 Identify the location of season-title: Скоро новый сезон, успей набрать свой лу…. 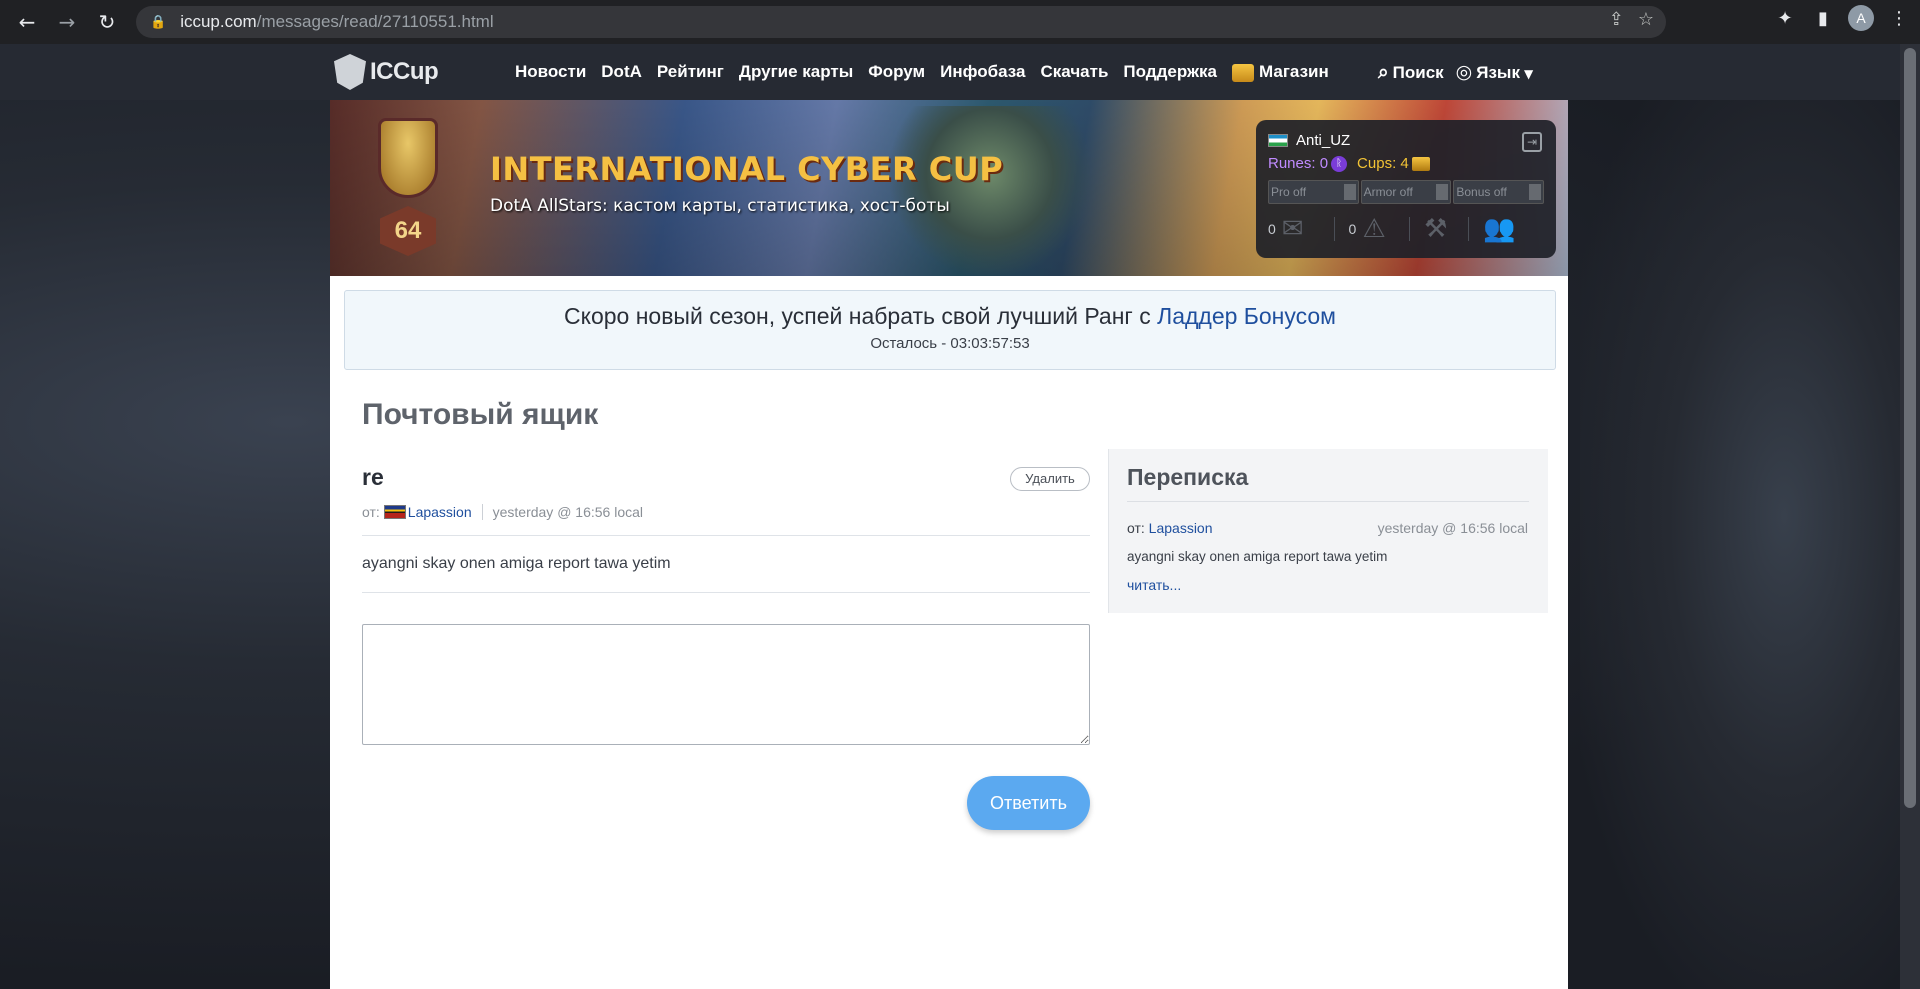
(950, 316).